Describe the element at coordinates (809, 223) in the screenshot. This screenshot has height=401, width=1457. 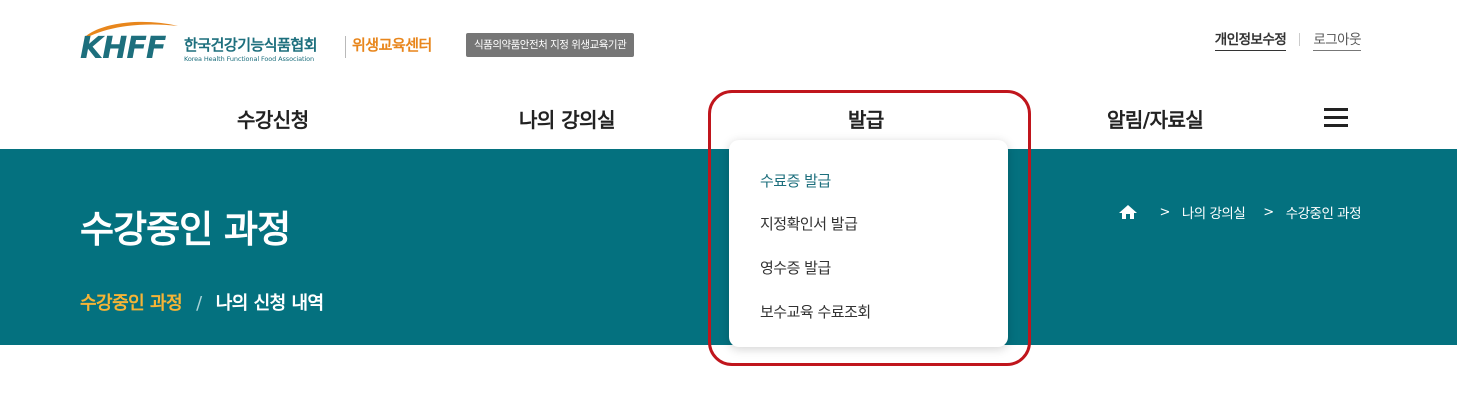
I see `dropdown-item-designation-confirmation: 지정확인서 발급` at that location.